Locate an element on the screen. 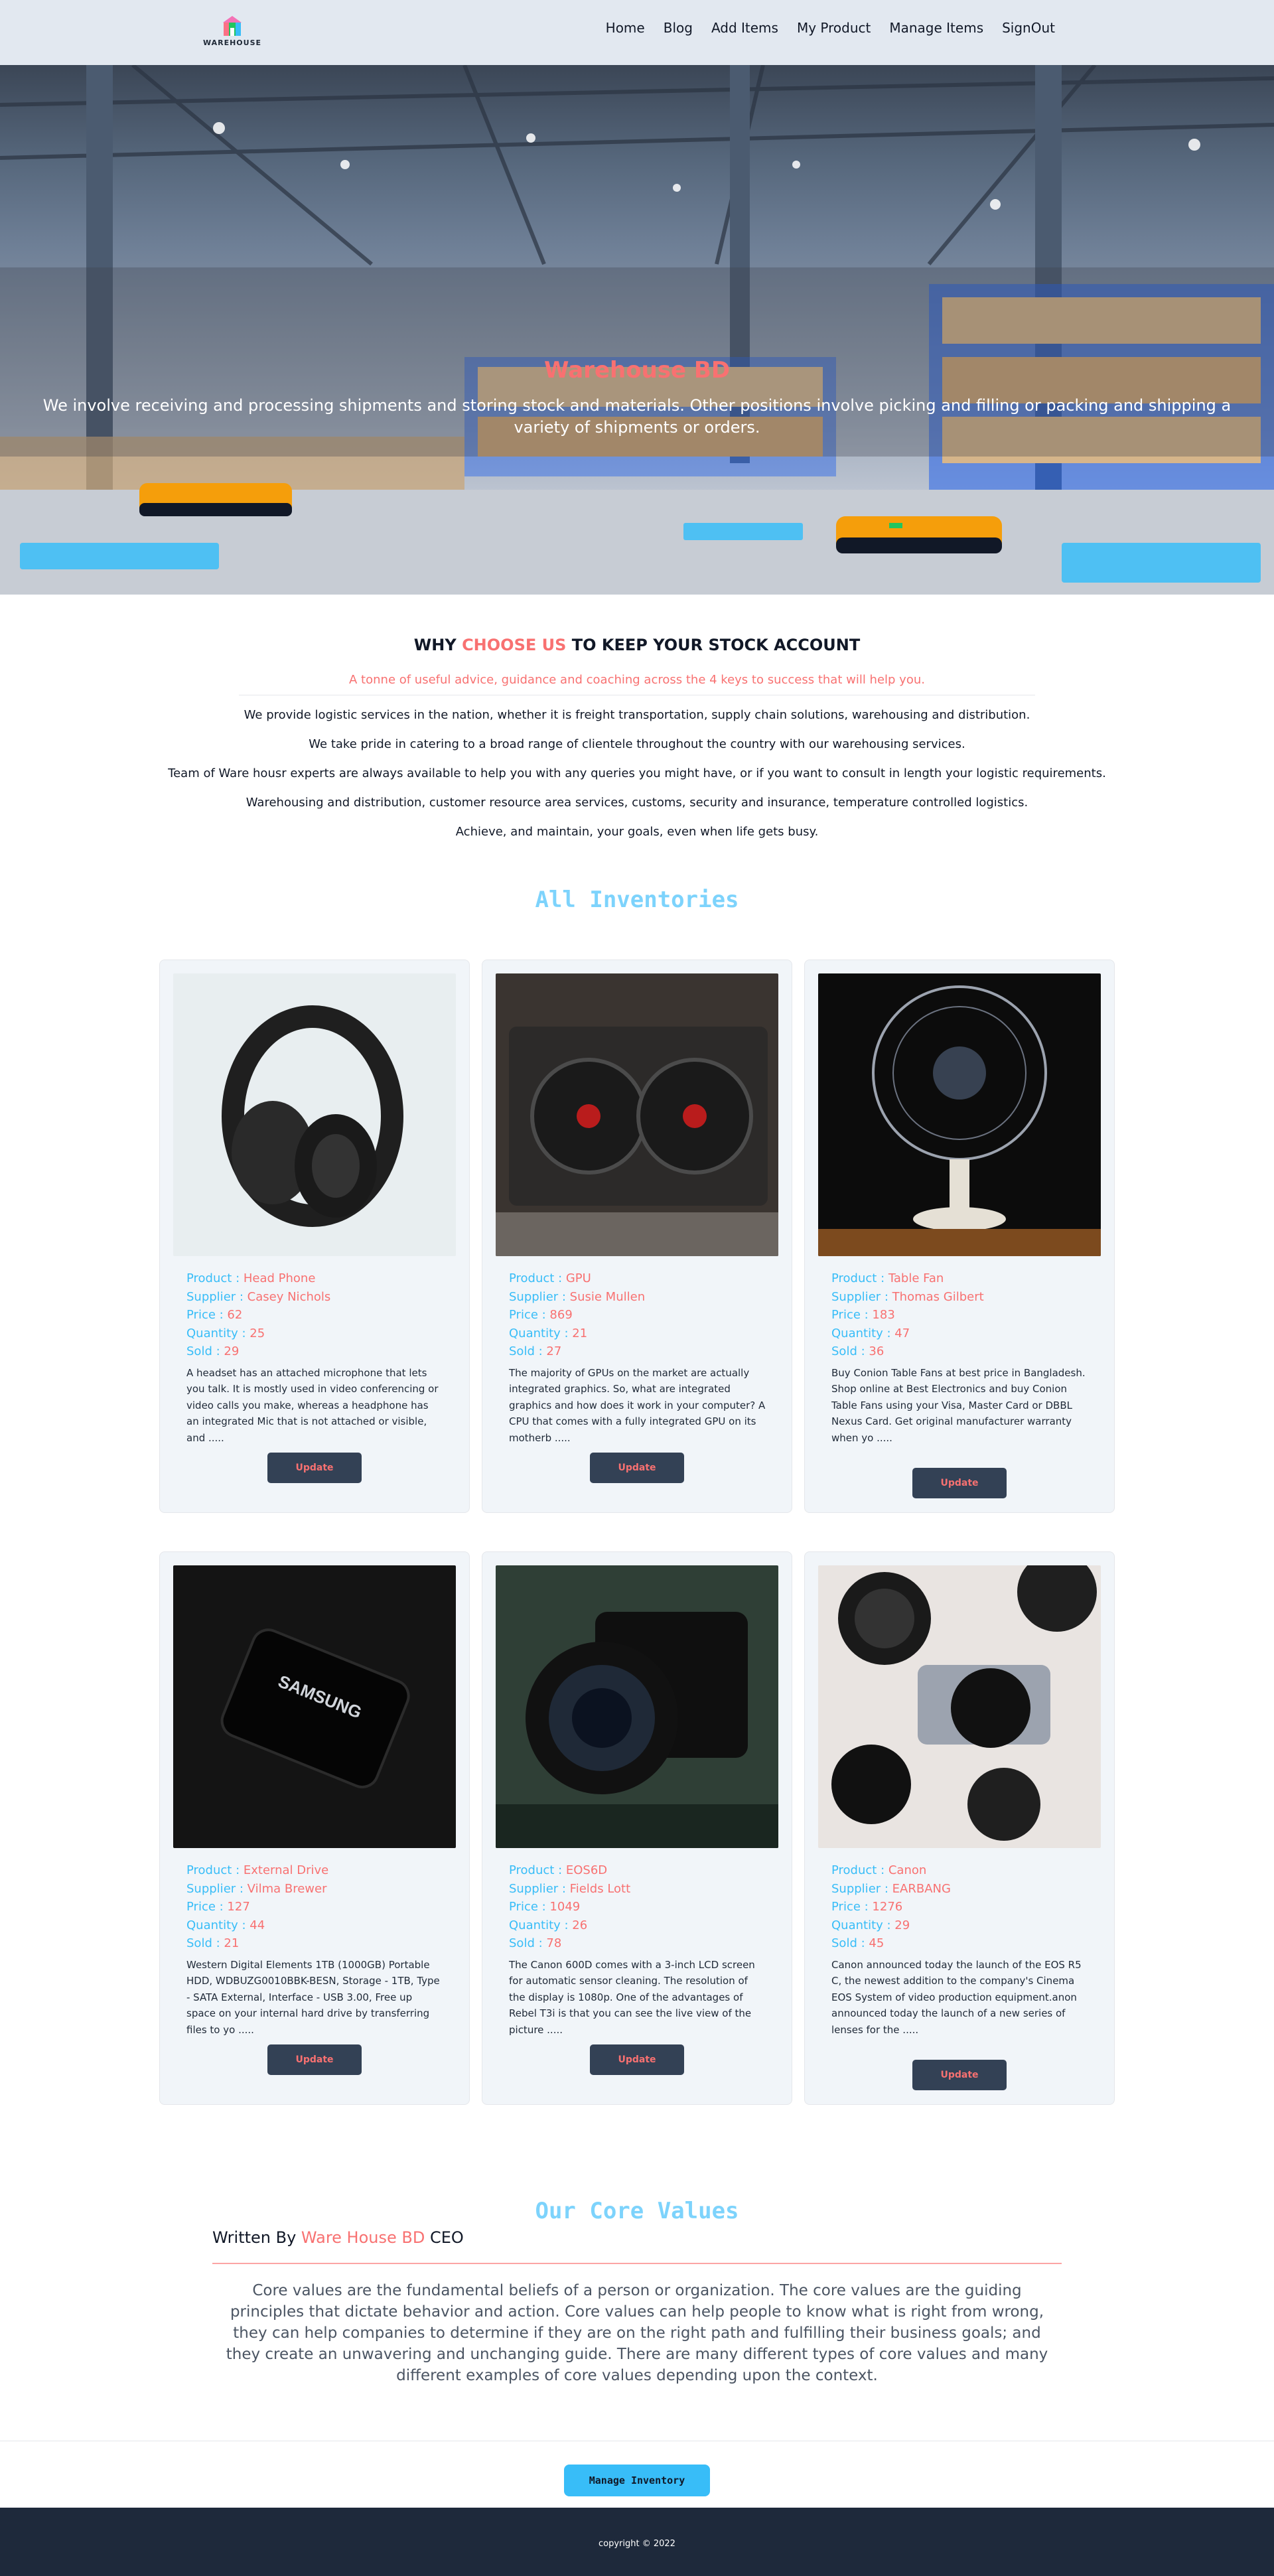 Image resolution: width=1274 pixels, height=2576 pixels. supplier-row: Supplier : Thomas Gilbert is located at coordinates (908, 1297).